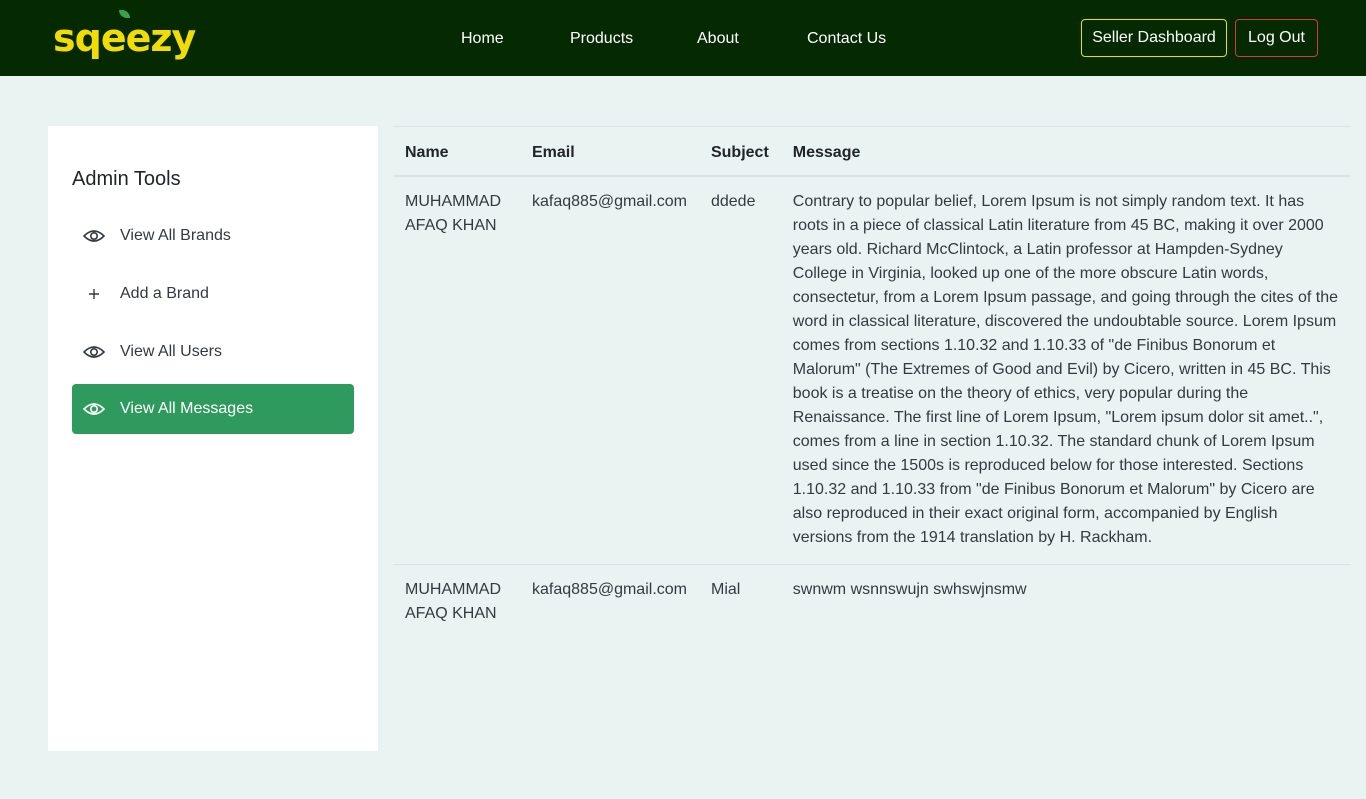 This screenshot has width=1366, height=799. I want to click on plus-icon, so click(94, 294).